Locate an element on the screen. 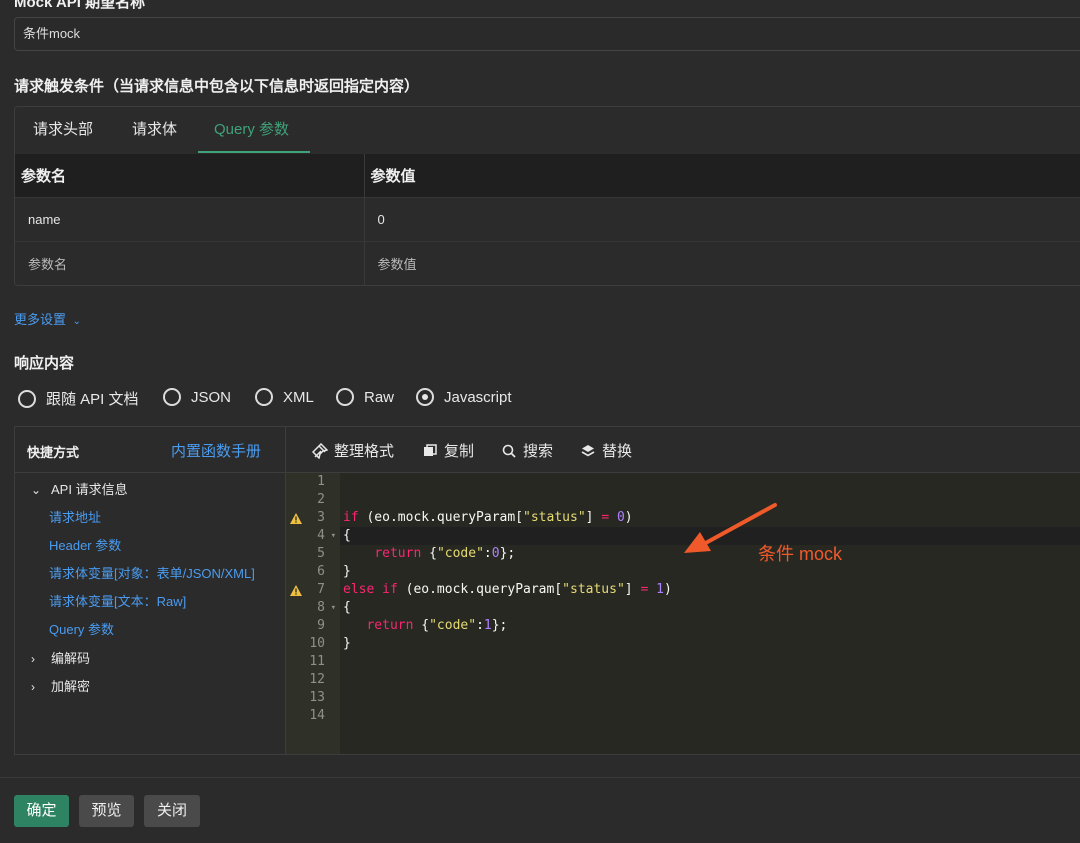 Image resolution: width=1080 pixels, height=843 pixels. active-tab-indicator is located at coordinates (254, 152).